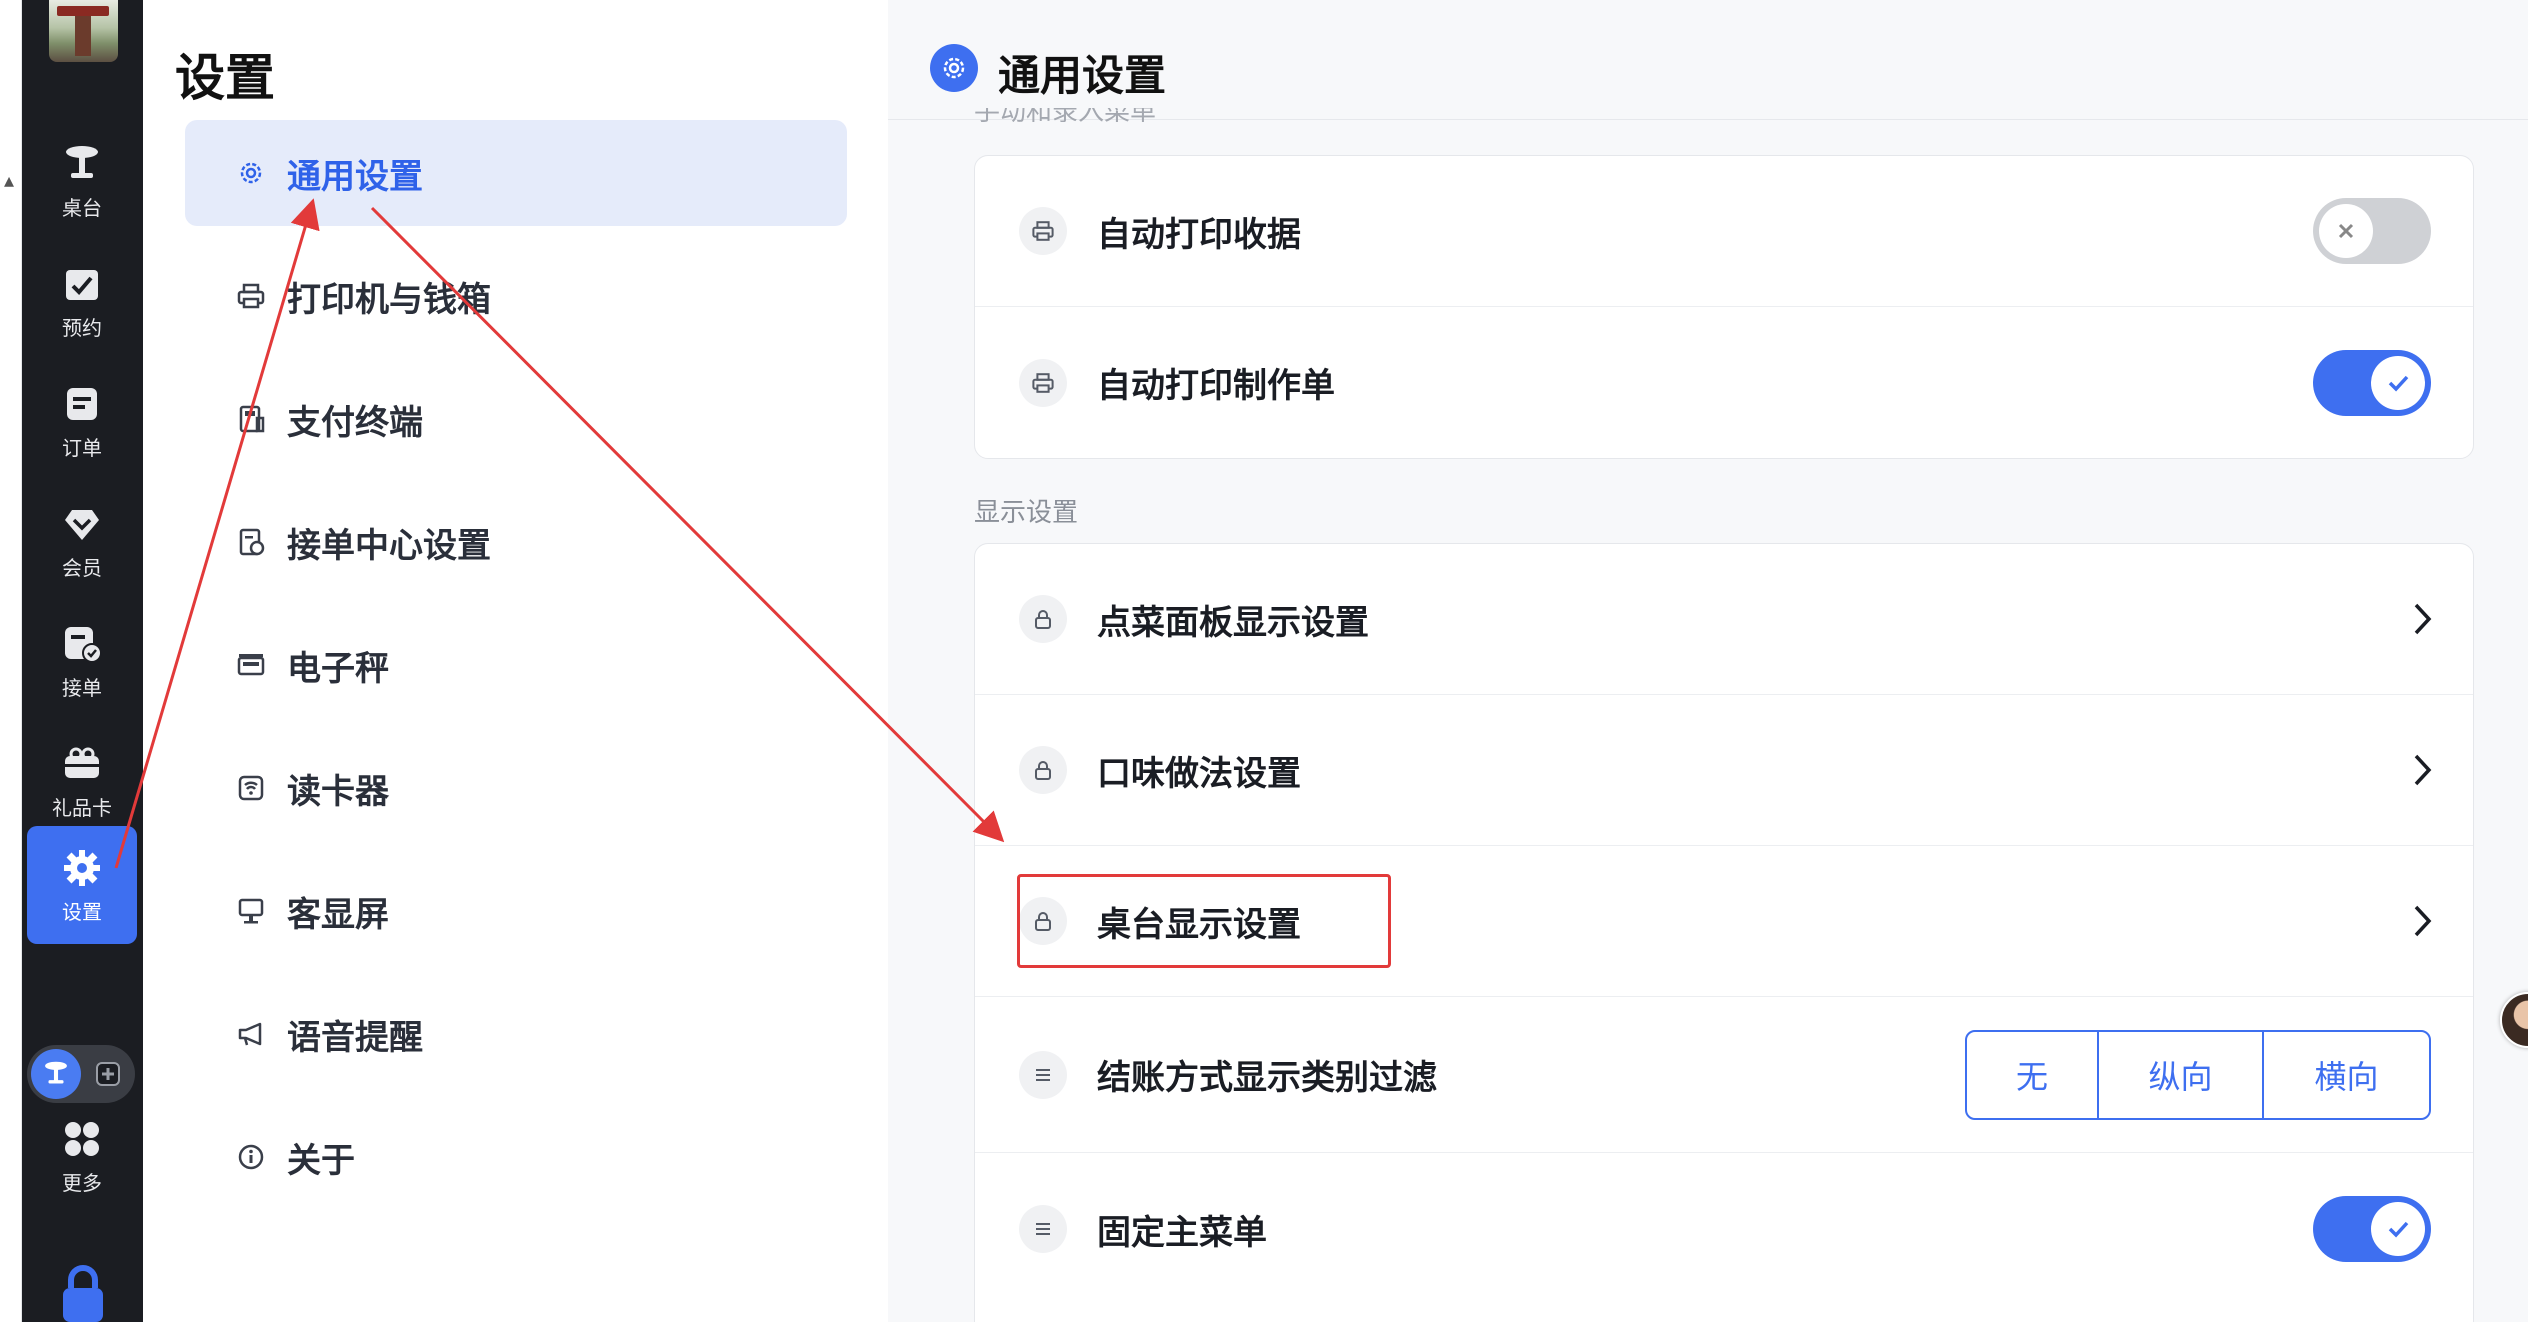  I want to click on menu-item-label: 电子秤, so click(338, 668).